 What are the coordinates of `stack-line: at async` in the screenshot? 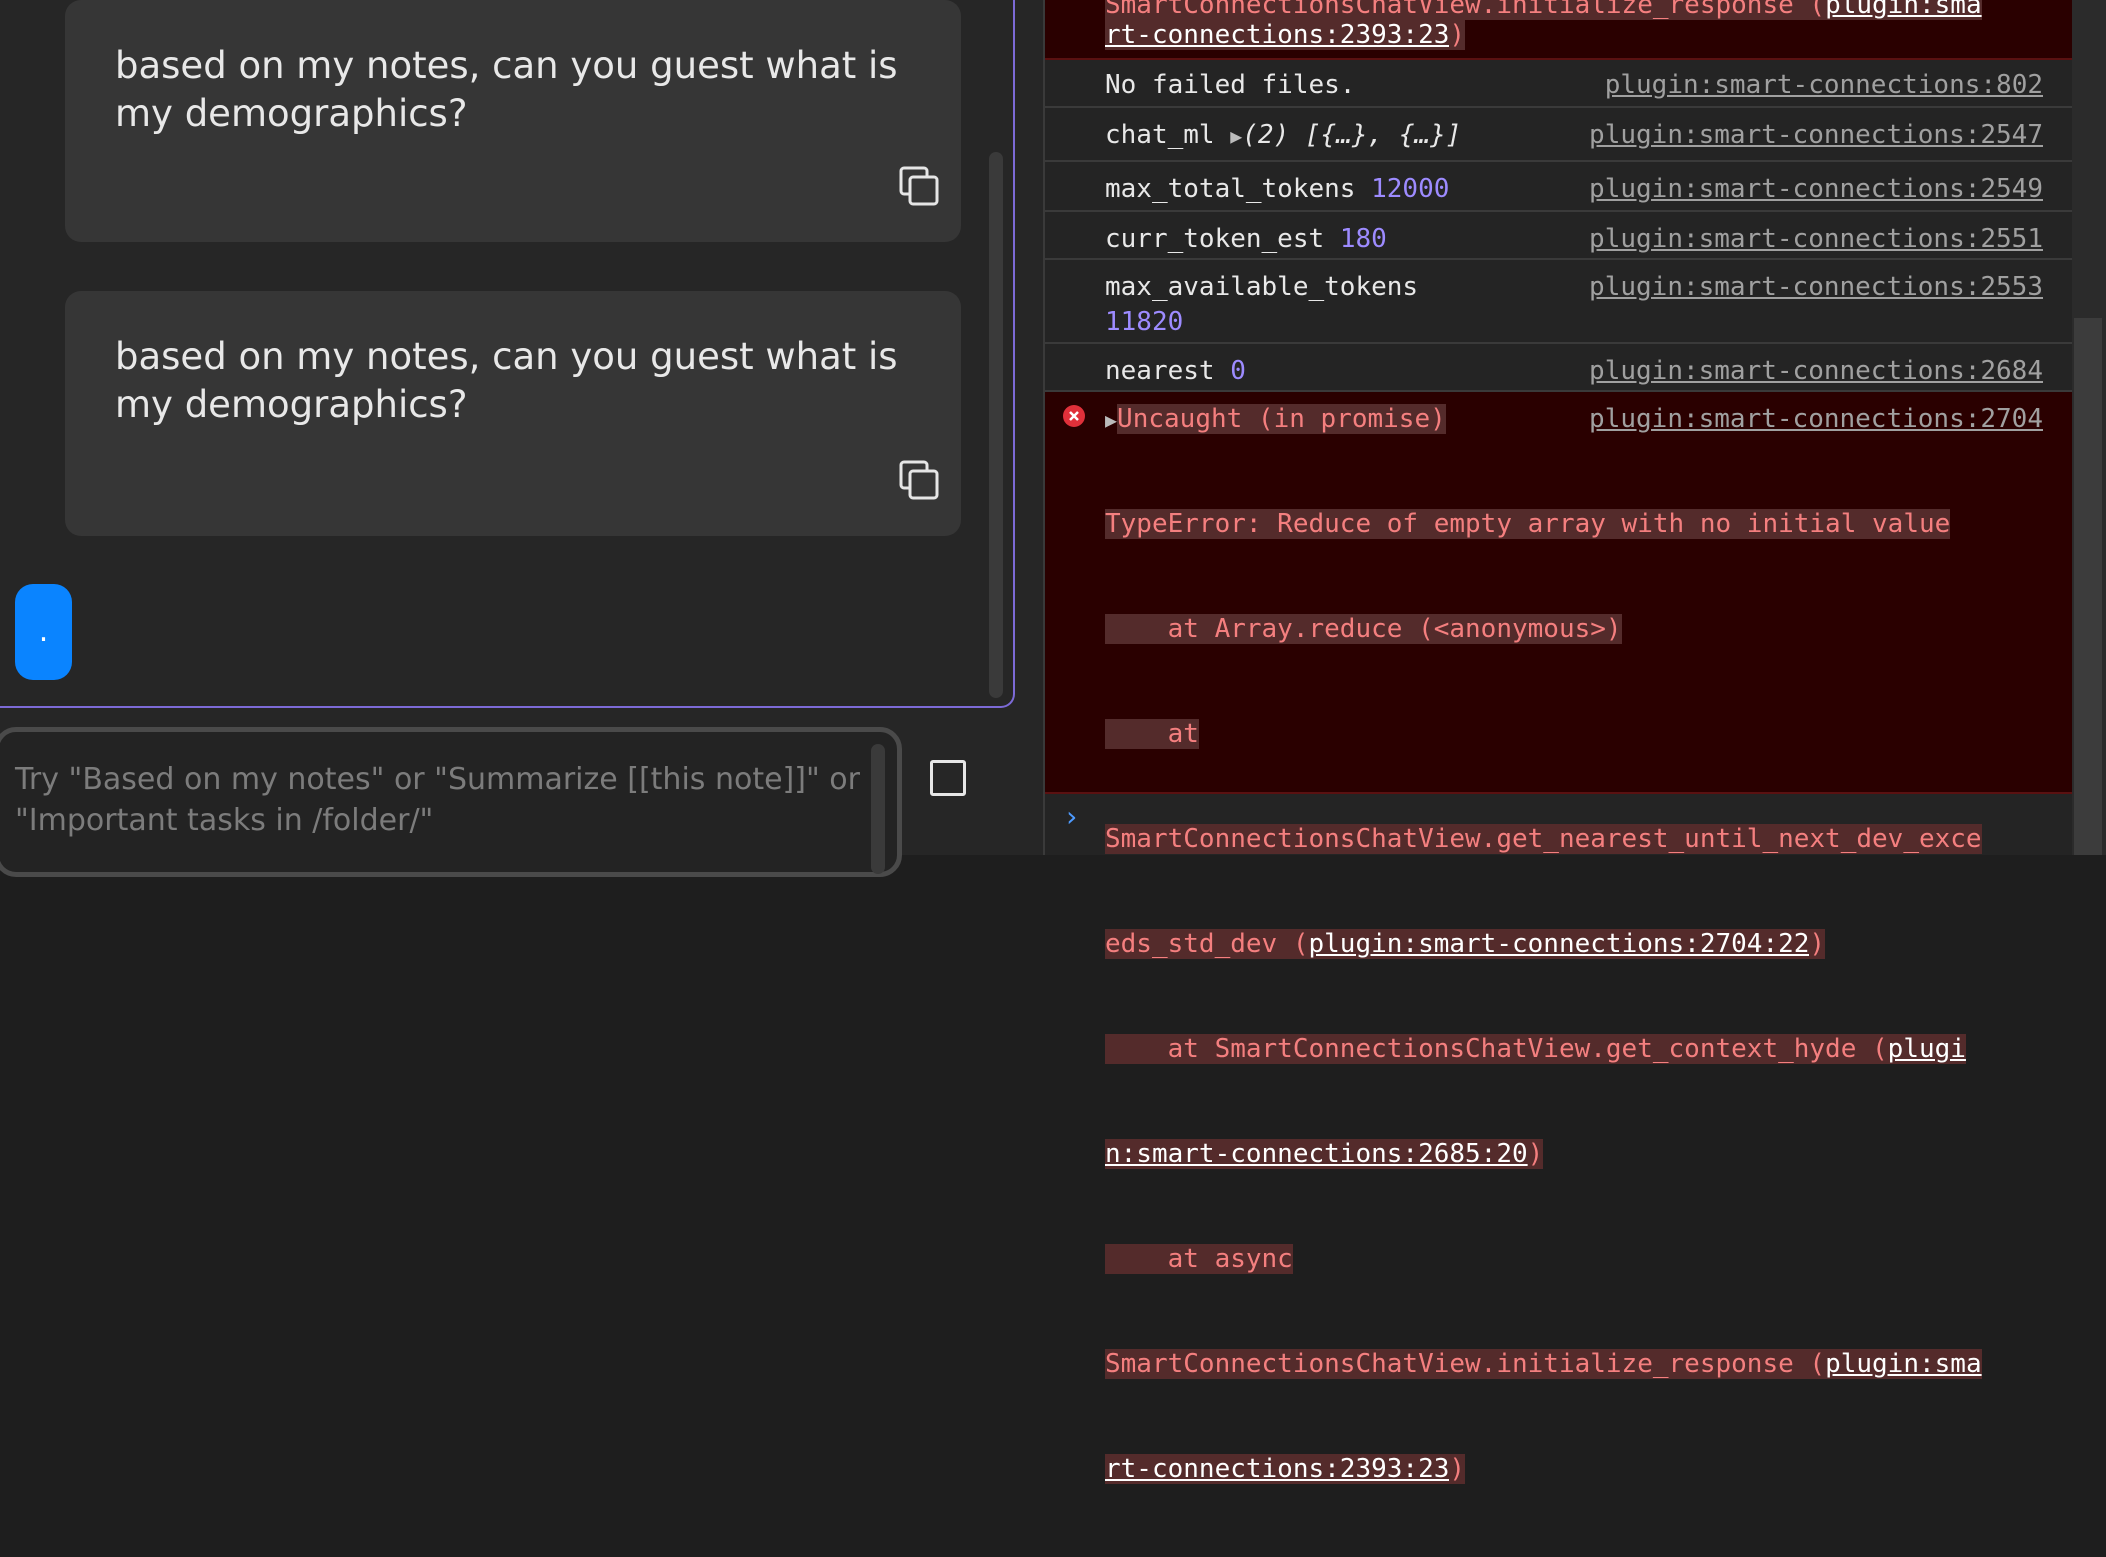 It's located at (1199, 1259).